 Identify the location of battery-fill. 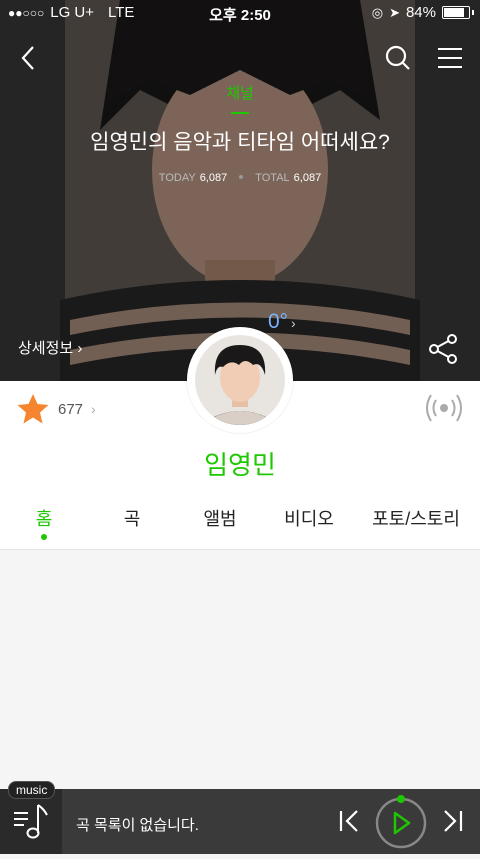
(454, 12).